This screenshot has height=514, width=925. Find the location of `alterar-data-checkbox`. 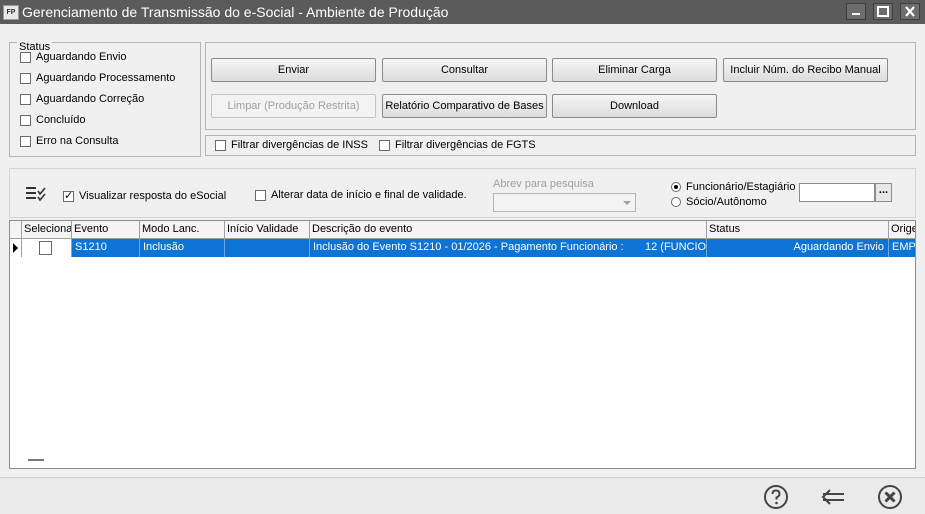

alterar-data-checkbox is located at coordinates (260, 195).